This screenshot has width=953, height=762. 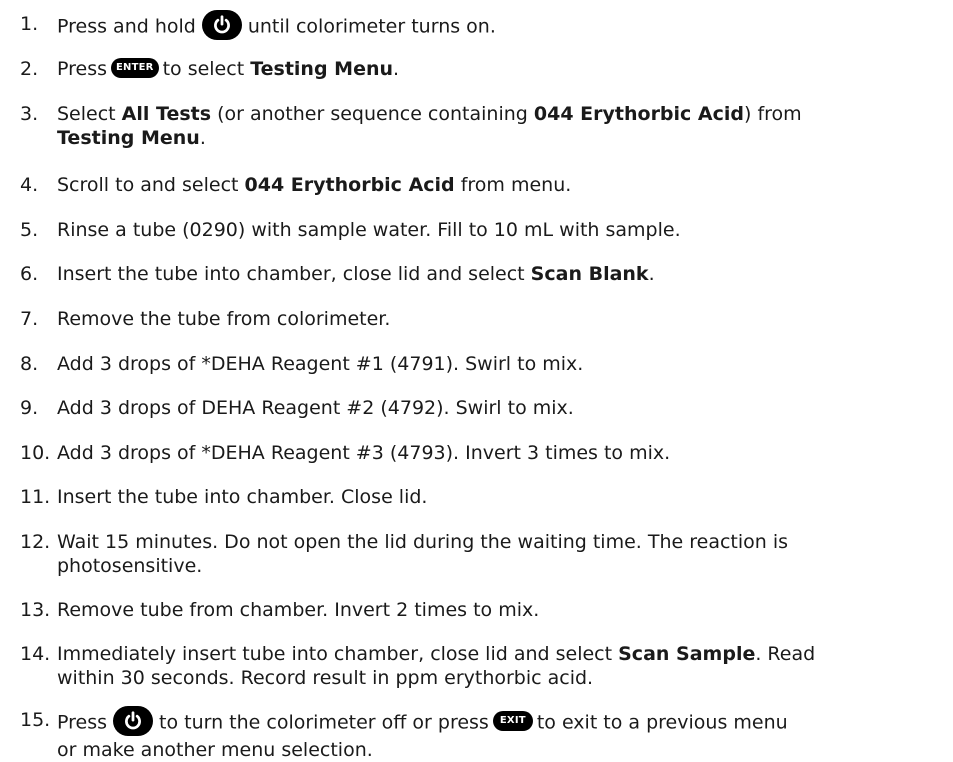 I want to click on step-number: 9., so click(x=29, y=408).